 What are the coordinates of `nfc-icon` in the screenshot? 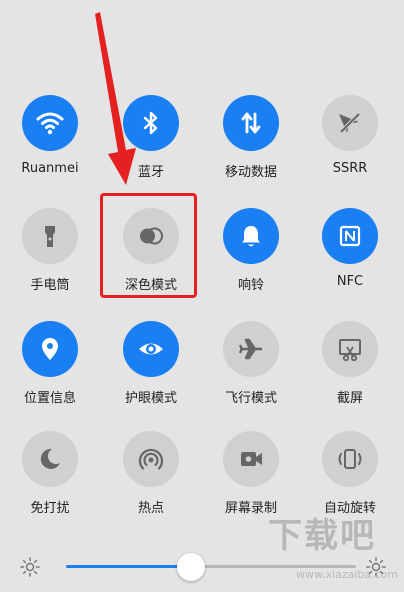 It's located at (350, 236).